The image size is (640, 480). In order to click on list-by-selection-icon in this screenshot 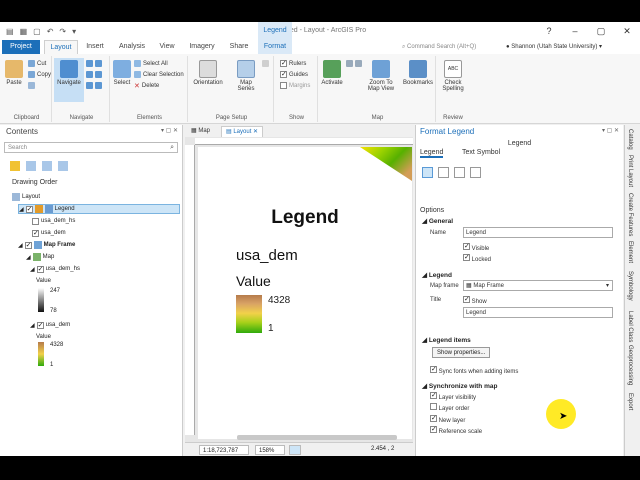, I will do `click(47, 166)`.